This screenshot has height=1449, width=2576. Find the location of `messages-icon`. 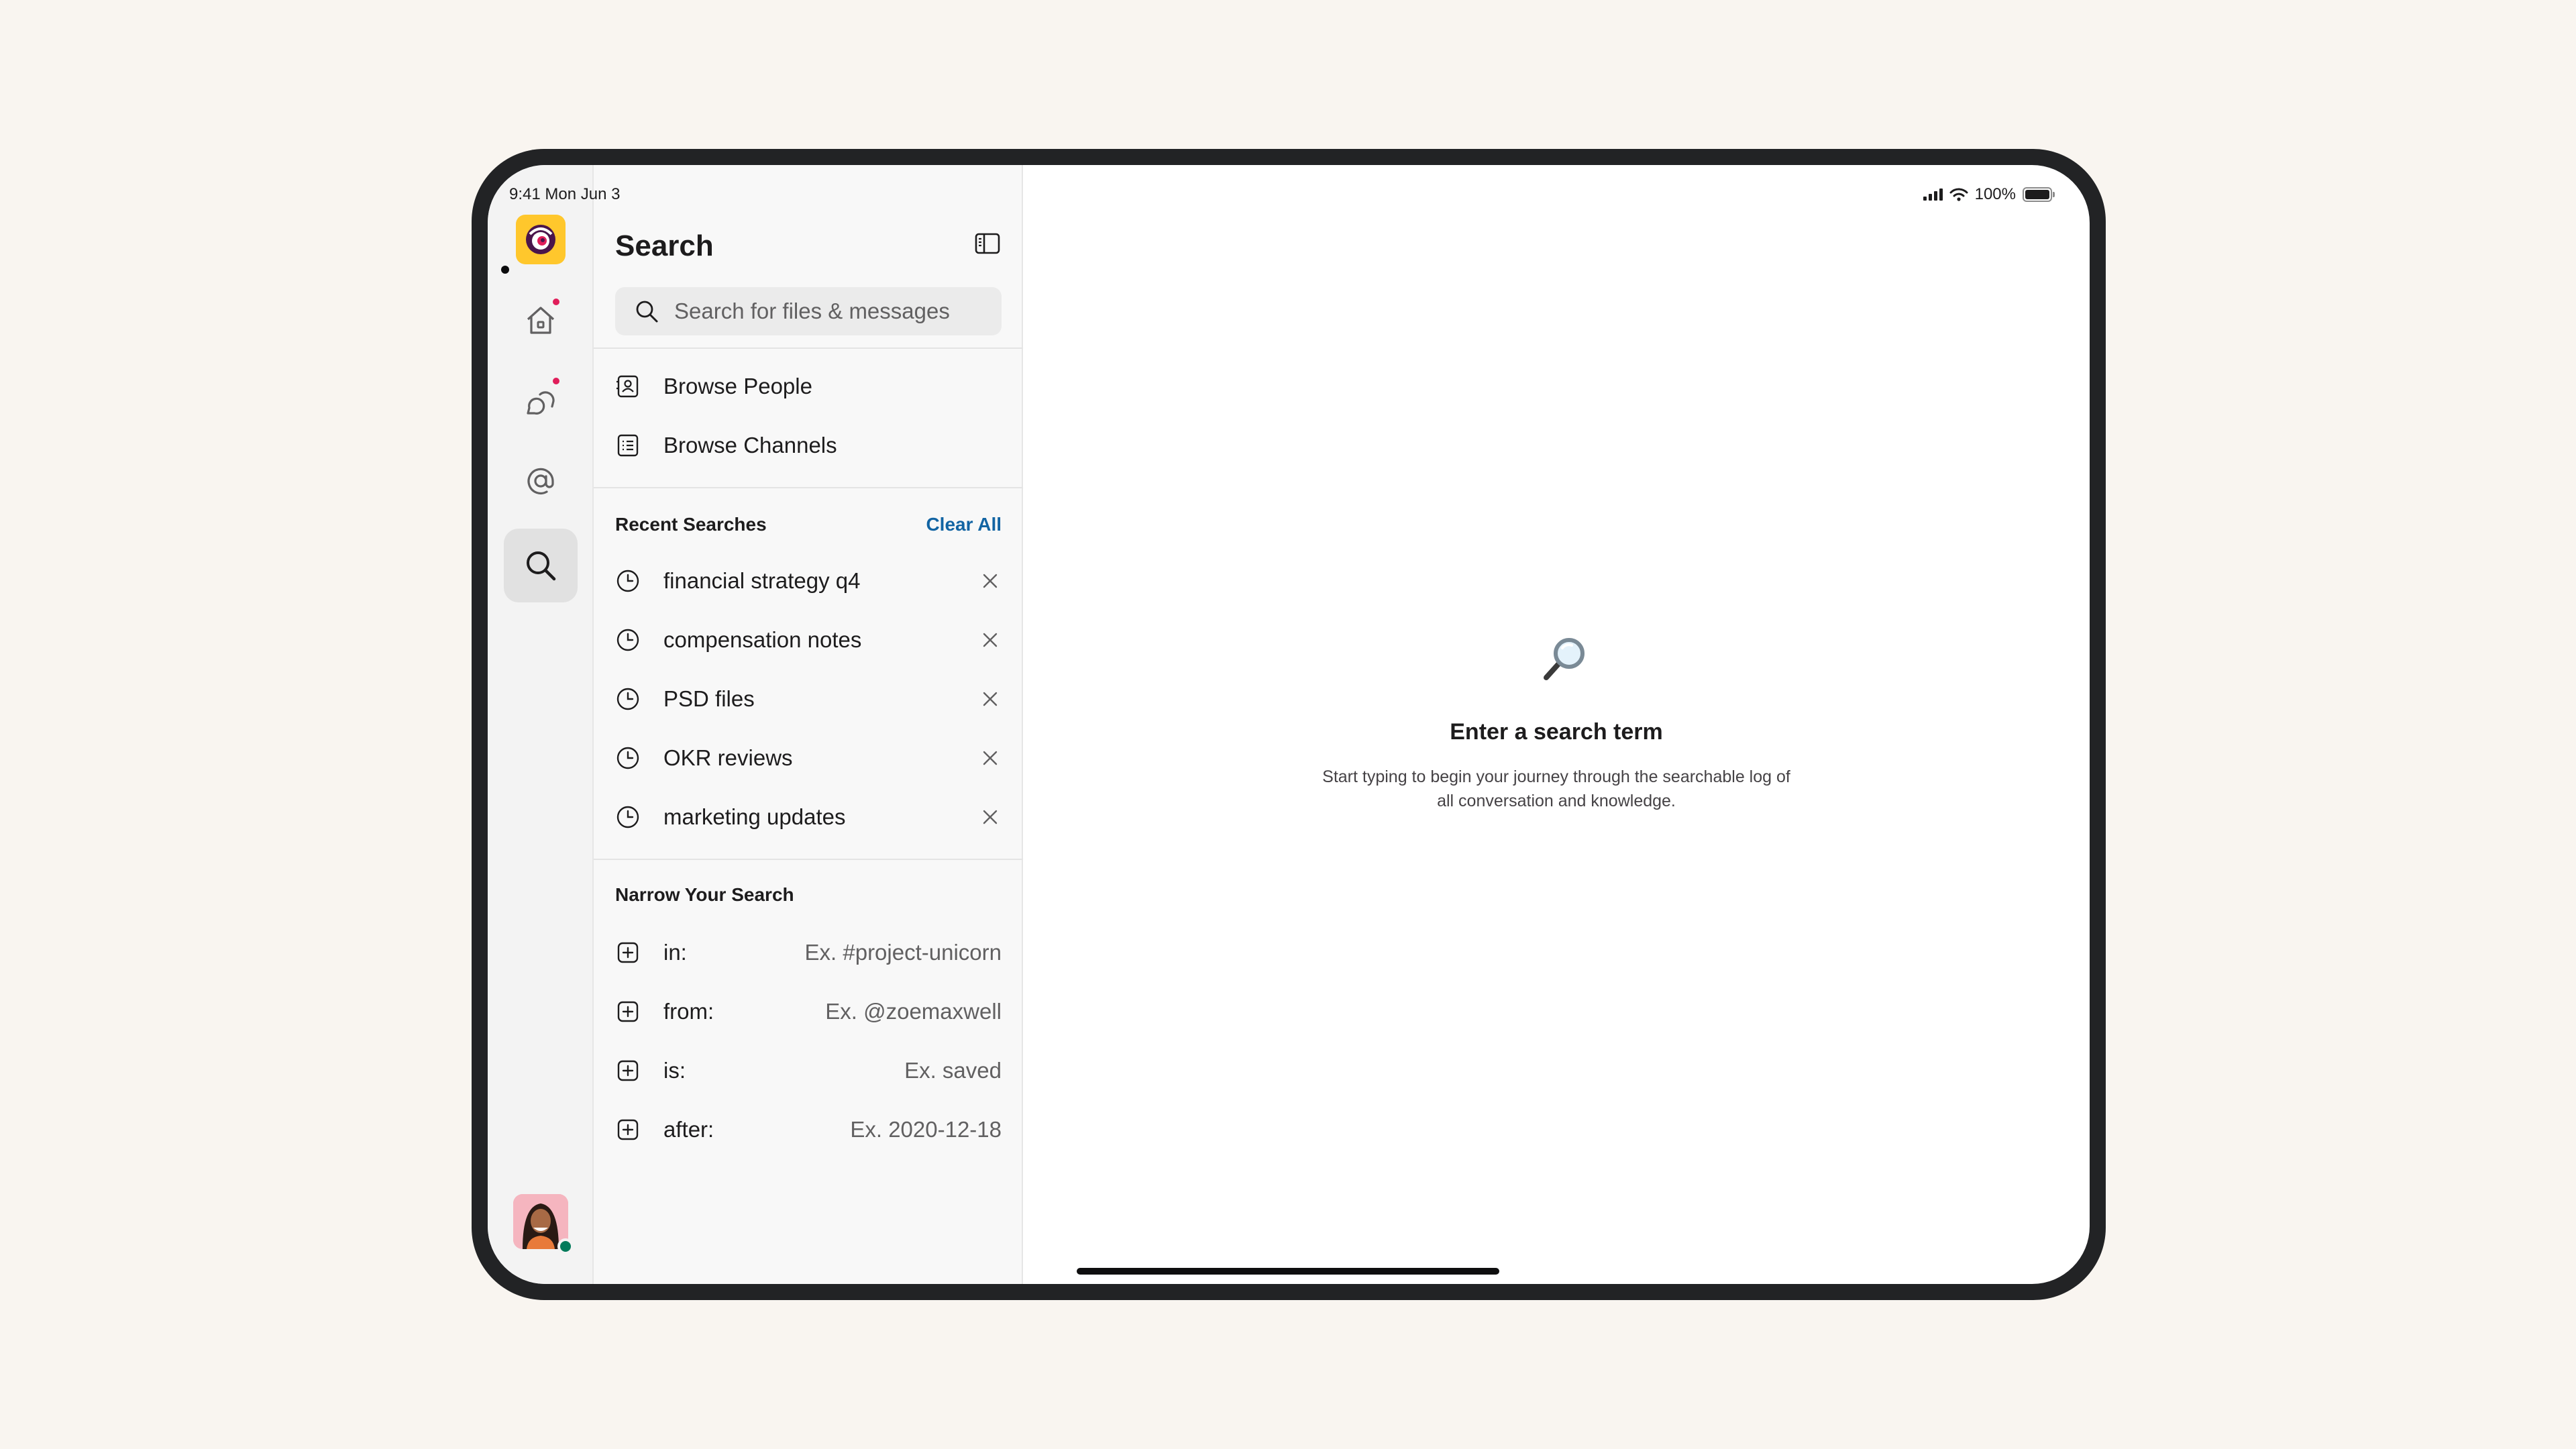

messages-icon is located at coordinates (541, 403).